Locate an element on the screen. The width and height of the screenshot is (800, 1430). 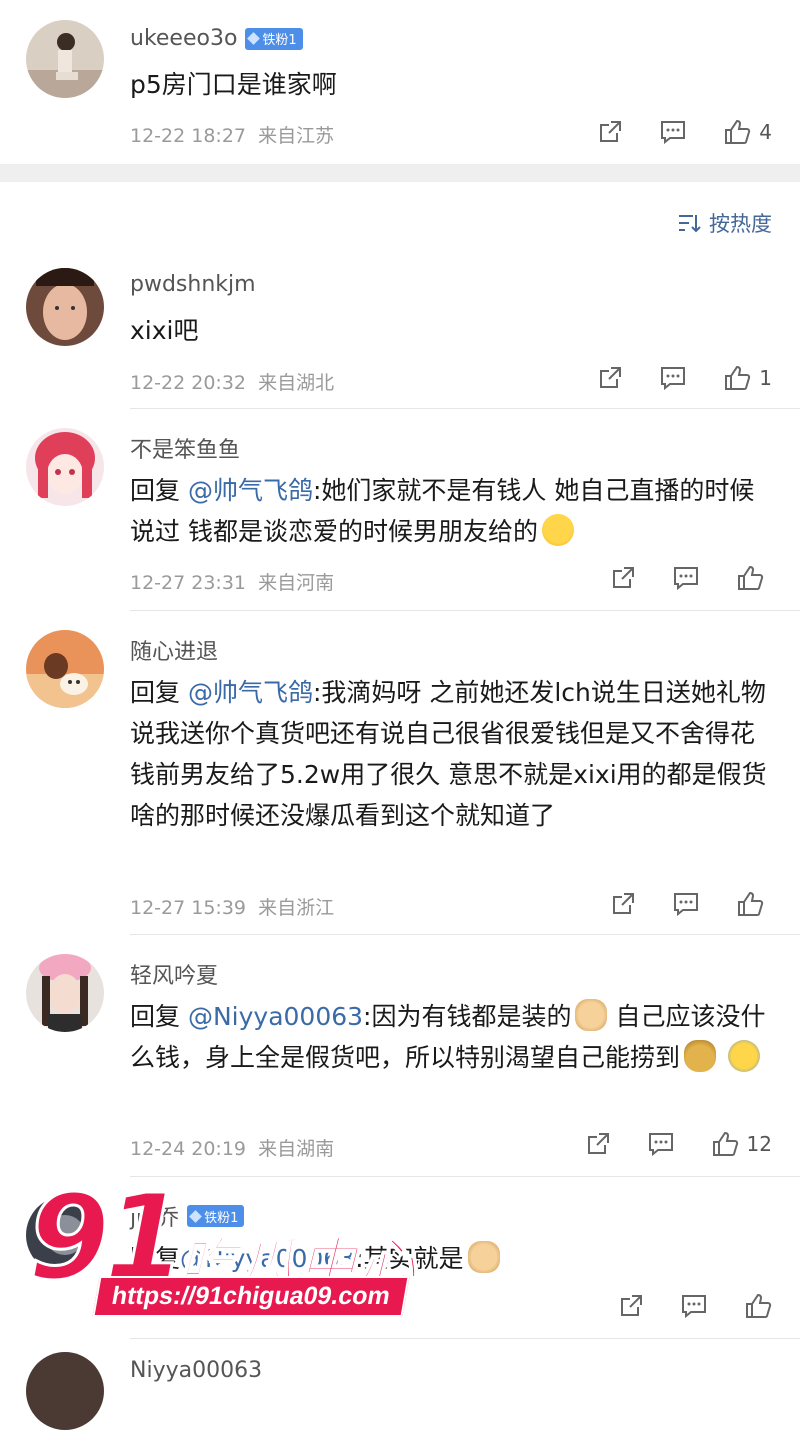
fan-badge: 铁粉1 is located at coordinates (274, 38).